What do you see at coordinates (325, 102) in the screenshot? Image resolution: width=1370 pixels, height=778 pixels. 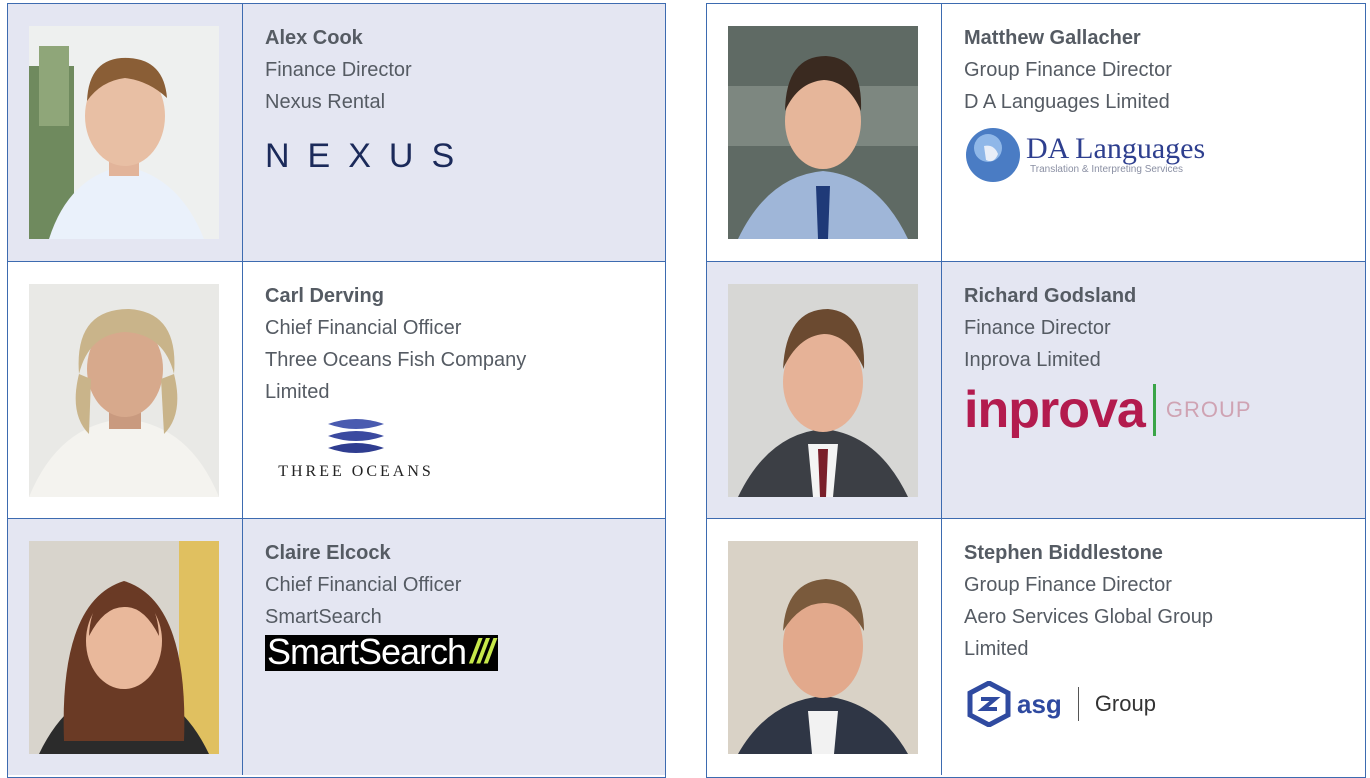 I see `person-company: Nexus Rental` at bounding box center [325, 102].